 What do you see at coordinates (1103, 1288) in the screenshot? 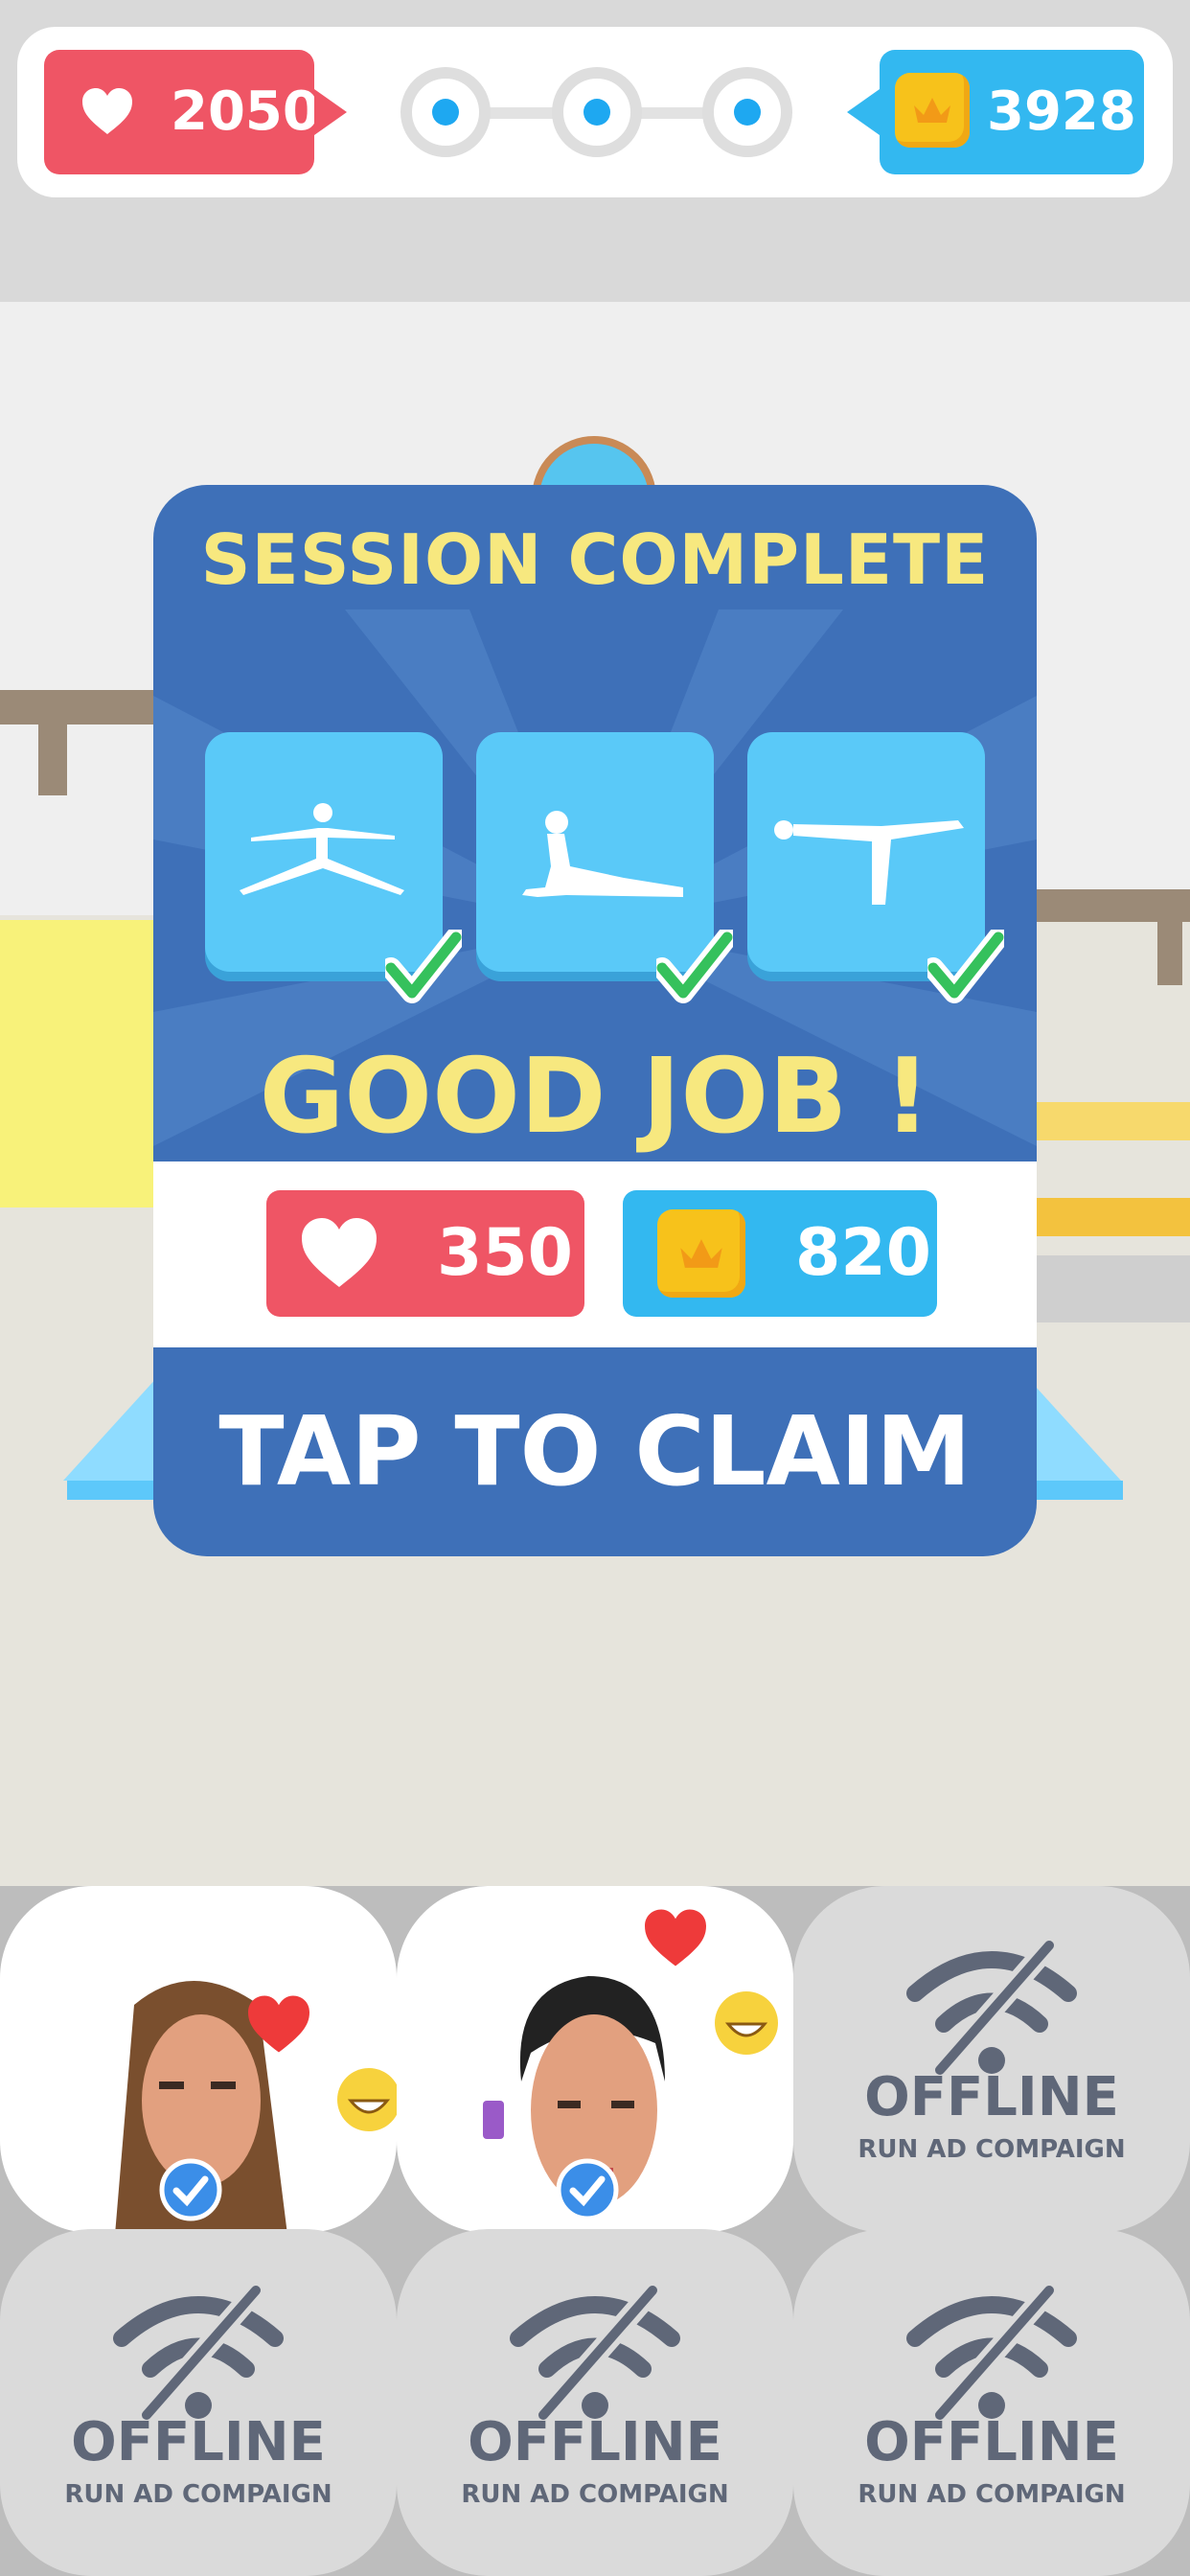
I see `scene-floor-edge` at bounding box center [1103, 1288].